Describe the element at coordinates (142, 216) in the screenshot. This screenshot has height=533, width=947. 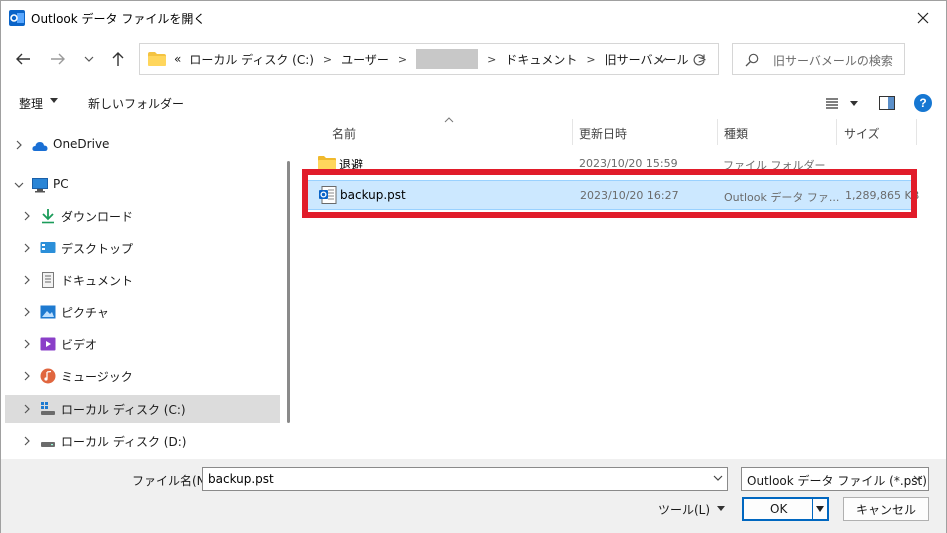
I see `nav-item-downloads: ダウンロード` at that location.